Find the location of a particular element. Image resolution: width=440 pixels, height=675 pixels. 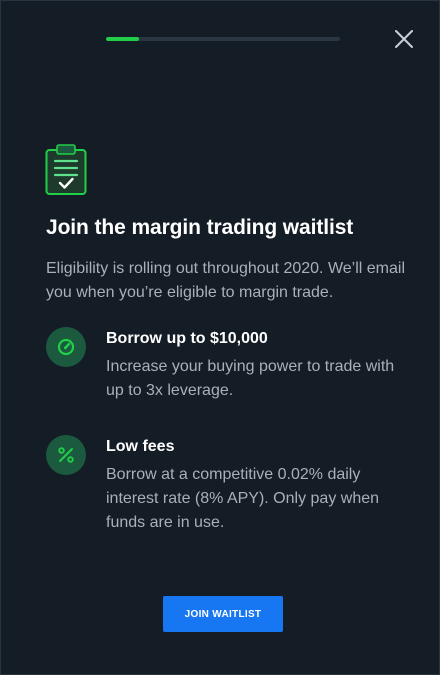

clipboard-check-icon is located at coordinates (66, 169).